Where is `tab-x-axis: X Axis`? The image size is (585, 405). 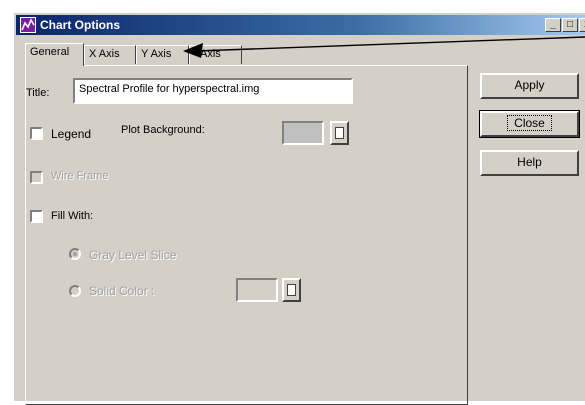 tab-x-axis: X Axis is located at coordinates (110, 54).